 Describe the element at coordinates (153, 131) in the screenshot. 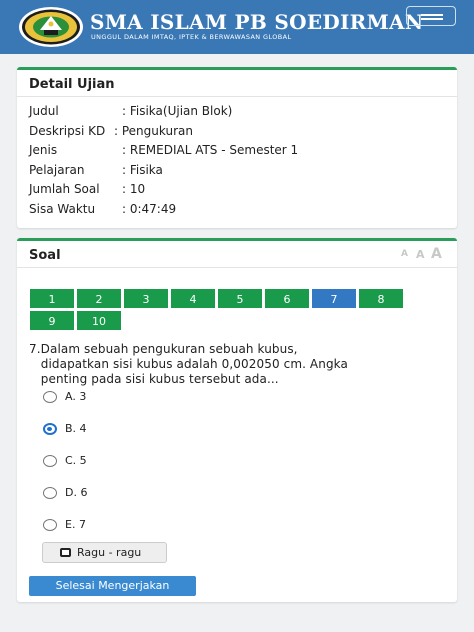

I see `detail-value: : Pengukuran` at that location.